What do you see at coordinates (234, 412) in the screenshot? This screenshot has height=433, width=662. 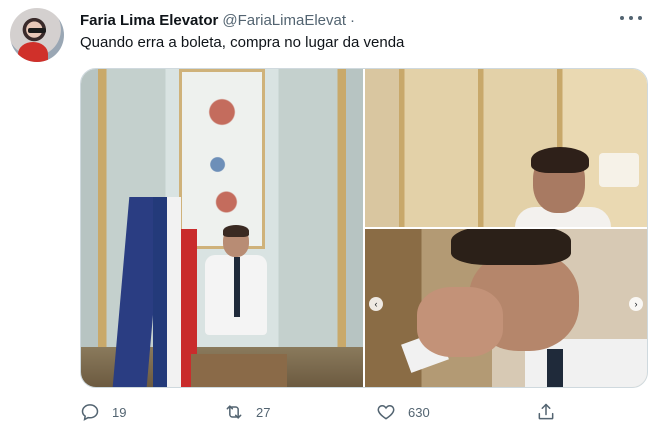 I see `retweet-icon` at bounding box center [234, 412].